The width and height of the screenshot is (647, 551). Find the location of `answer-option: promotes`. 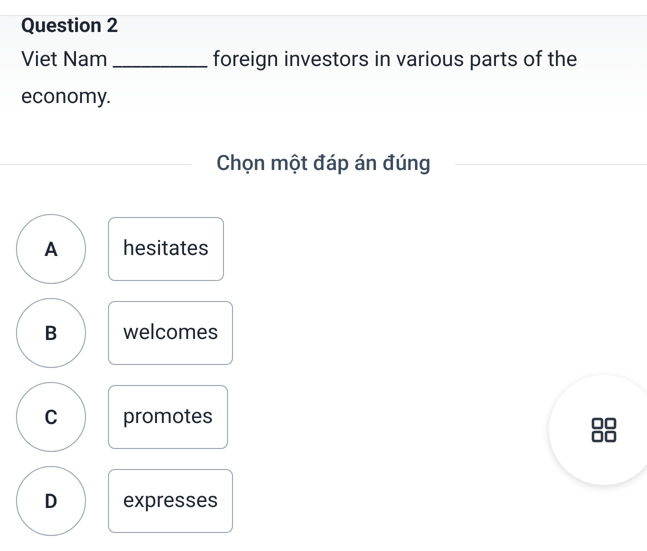

answer-option: promotes is located at coordinates (168, 417).